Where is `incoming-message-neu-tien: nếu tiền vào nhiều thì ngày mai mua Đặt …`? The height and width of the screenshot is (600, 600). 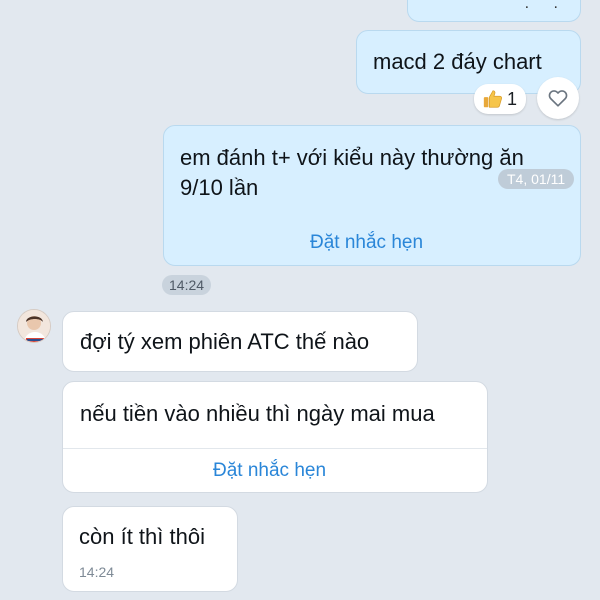 incoming-message-neu-tien: nếu tiền vào nhiều thì ngày mai mua Đặt … is located at coordinates (275, 437).